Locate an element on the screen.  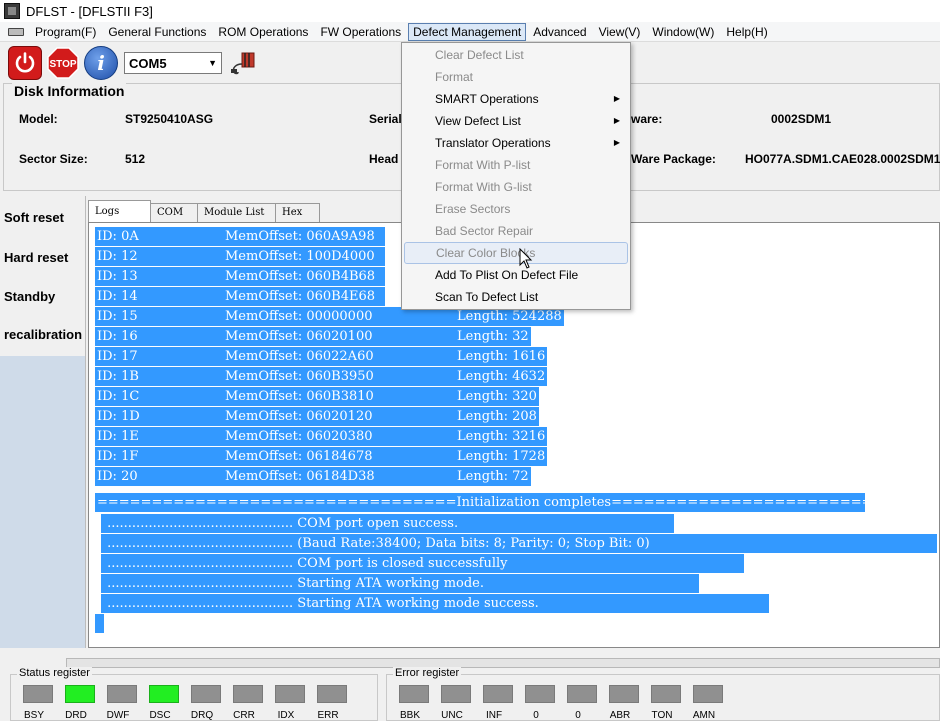
sector-size-value: 512 is located at coordinates (135, 159).